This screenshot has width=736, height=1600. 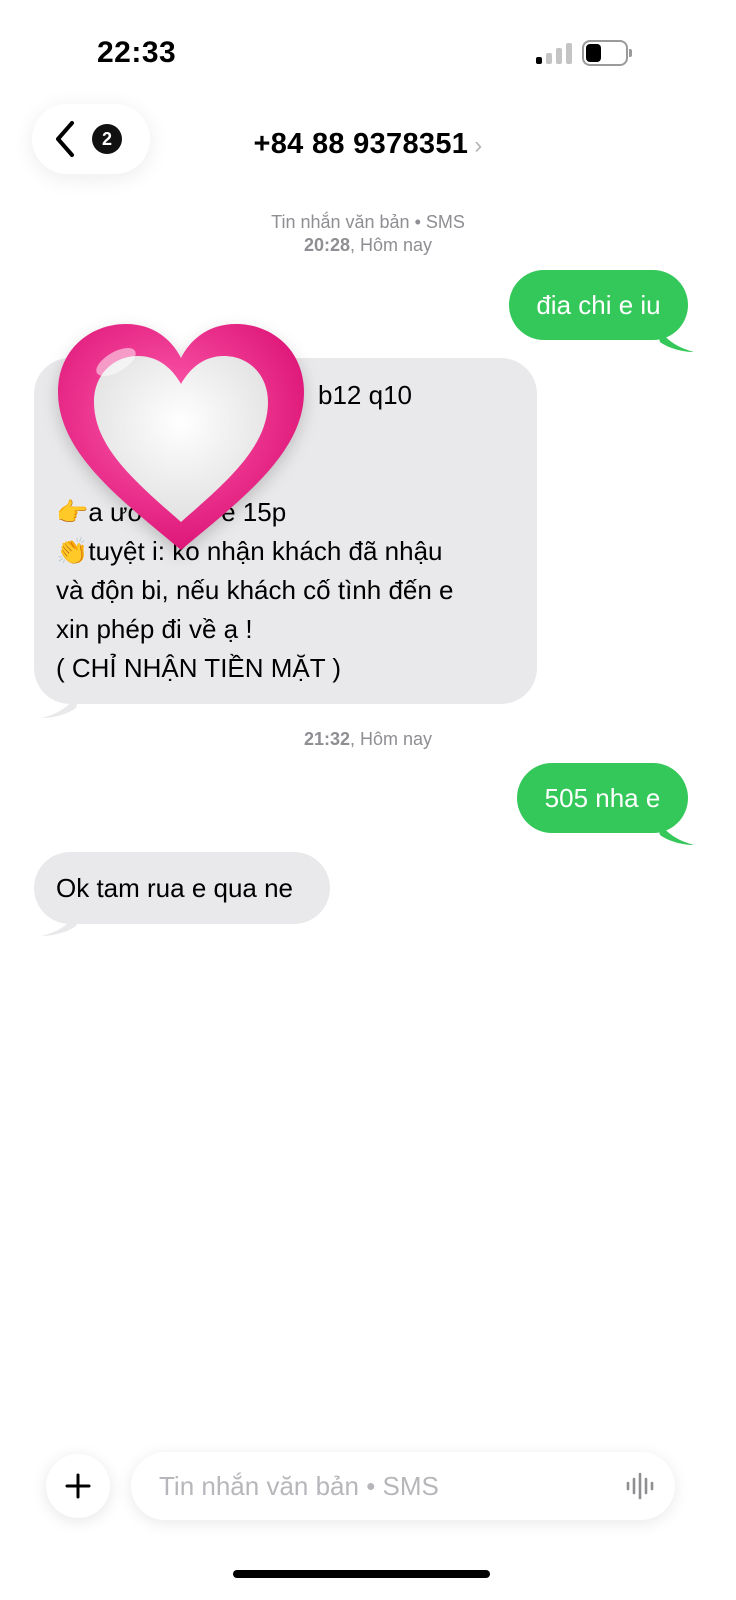 What do you see at coordinates (199, 668) in the screenshot?
I see `message-line-8: ( CHỈ NHẬN TIỀN MẶT )` at bounding box center [199, 668].